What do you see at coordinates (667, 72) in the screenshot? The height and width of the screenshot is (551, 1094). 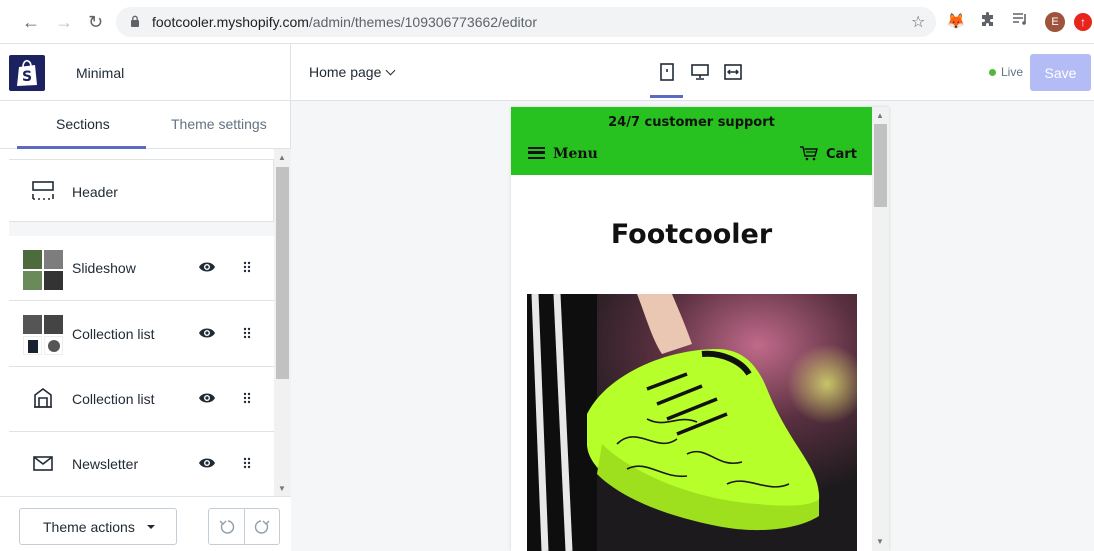 I see `mobile-view-icon` at bounding box center [667, 72].